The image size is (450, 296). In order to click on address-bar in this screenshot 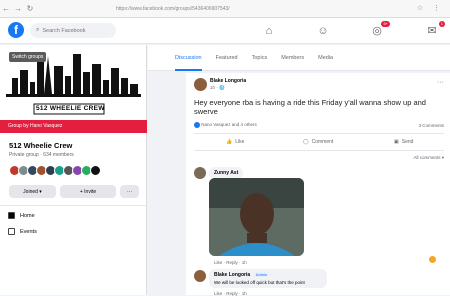, I will do `click(231, 8)`.